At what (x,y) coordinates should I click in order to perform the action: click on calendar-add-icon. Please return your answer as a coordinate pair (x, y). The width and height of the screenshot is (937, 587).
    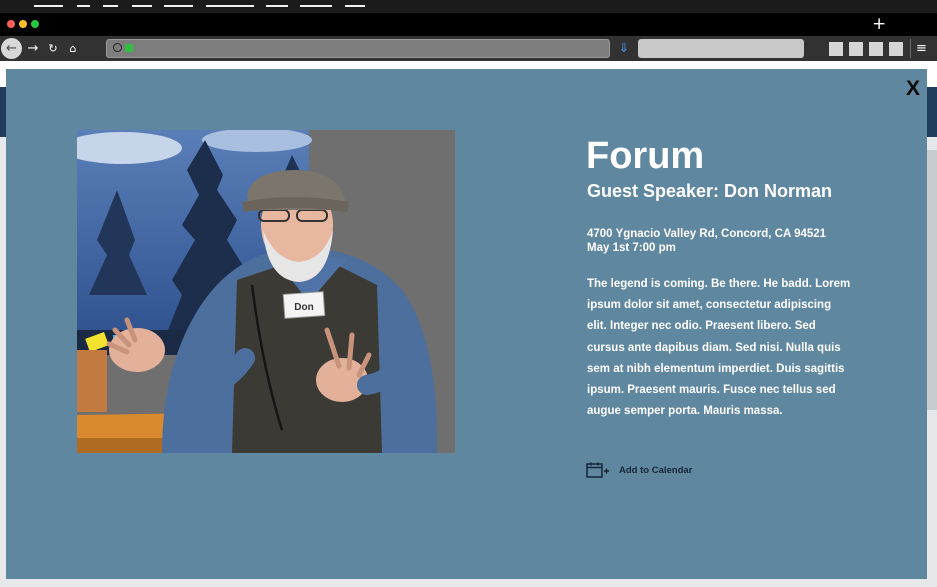
    Looking at the image, I should click on (597, 470).